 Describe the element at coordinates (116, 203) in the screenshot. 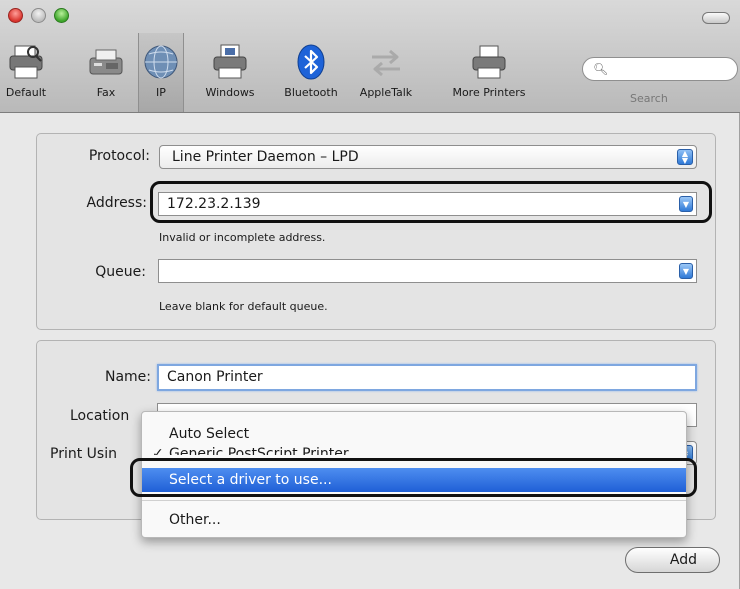

I see `address-label: Address:` at that location.